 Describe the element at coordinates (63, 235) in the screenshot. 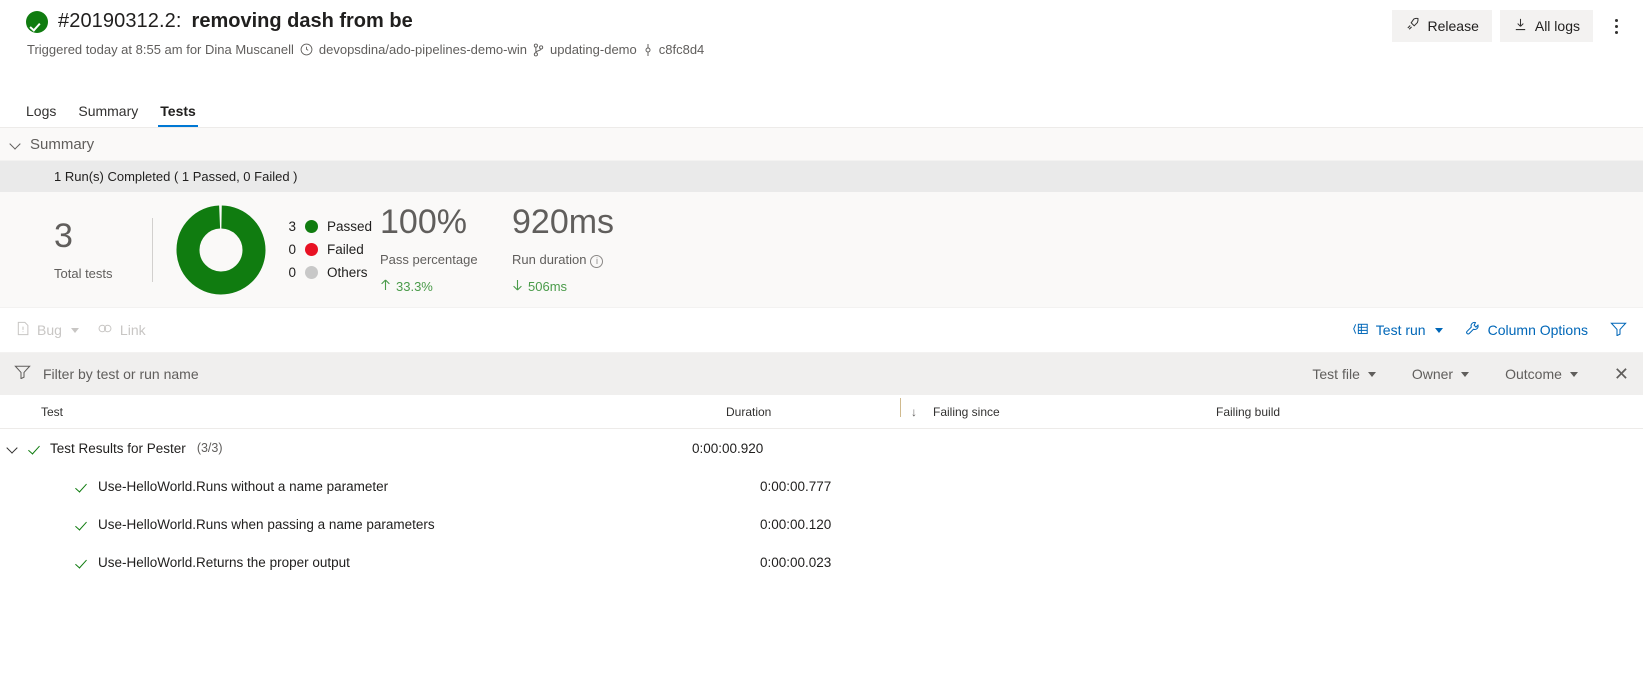

I see `total-tests-value: 3` at that location.